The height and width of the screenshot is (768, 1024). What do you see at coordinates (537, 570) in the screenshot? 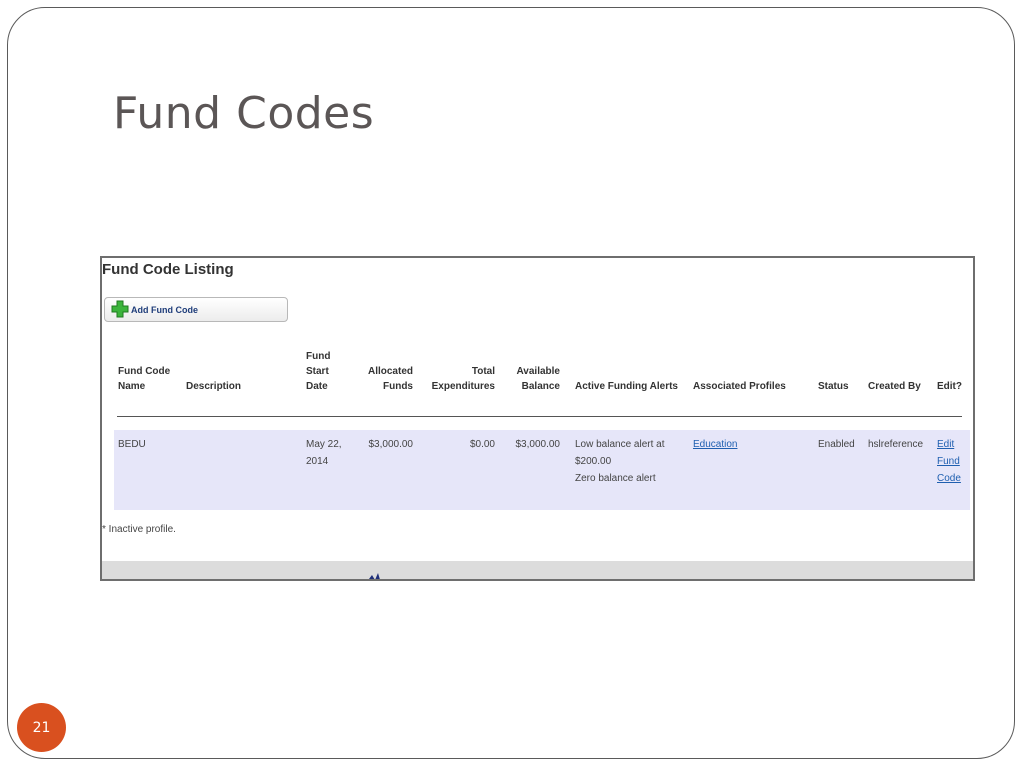
I see `footer-bar` at bounding box center [537, 570].